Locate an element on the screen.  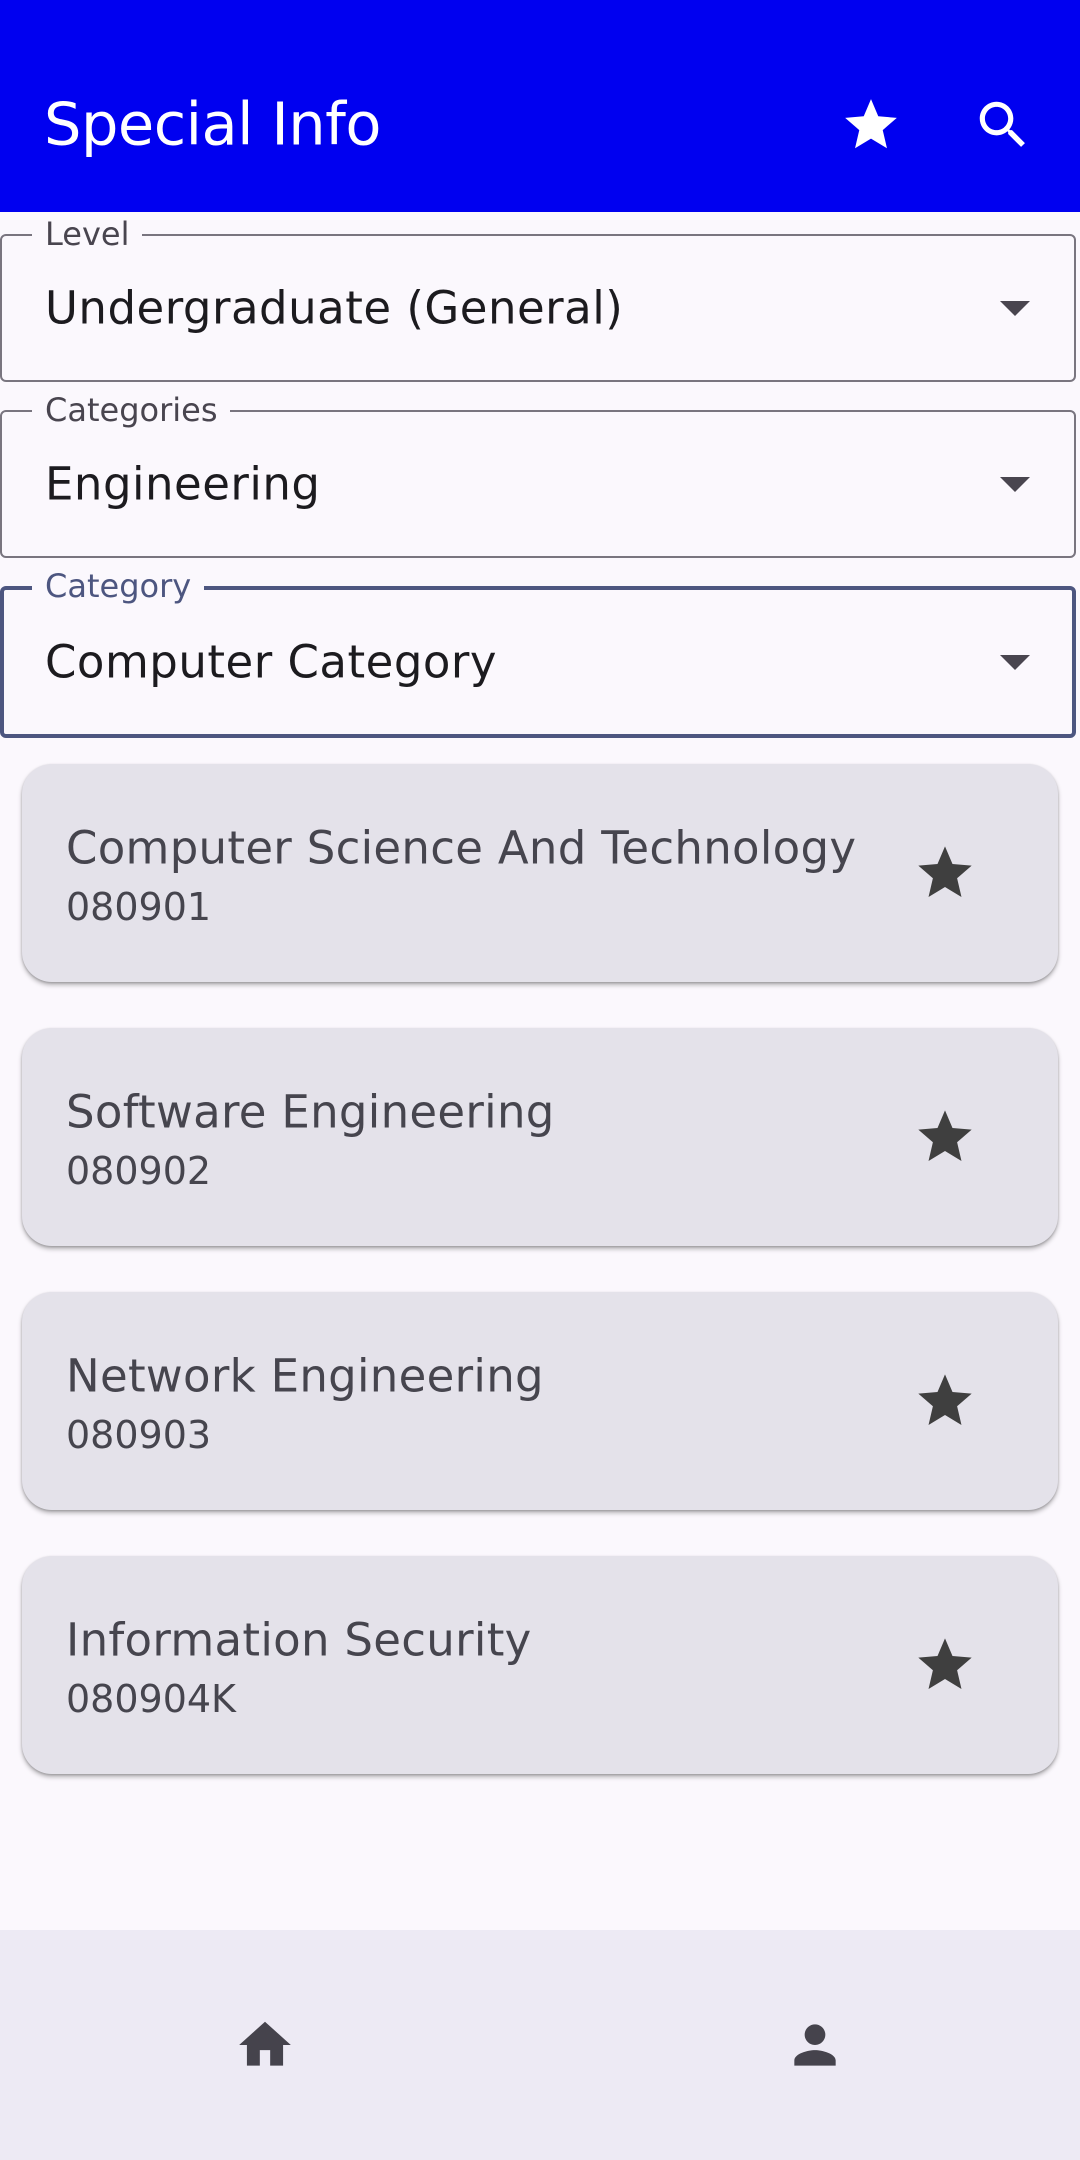
favorites-button is located at coordinates (871, 125).